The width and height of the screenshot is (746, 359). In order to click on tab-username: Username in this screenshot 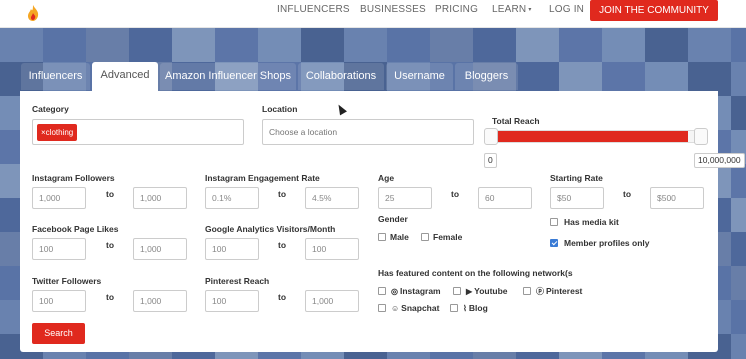, I will do `click(419, 76)`.